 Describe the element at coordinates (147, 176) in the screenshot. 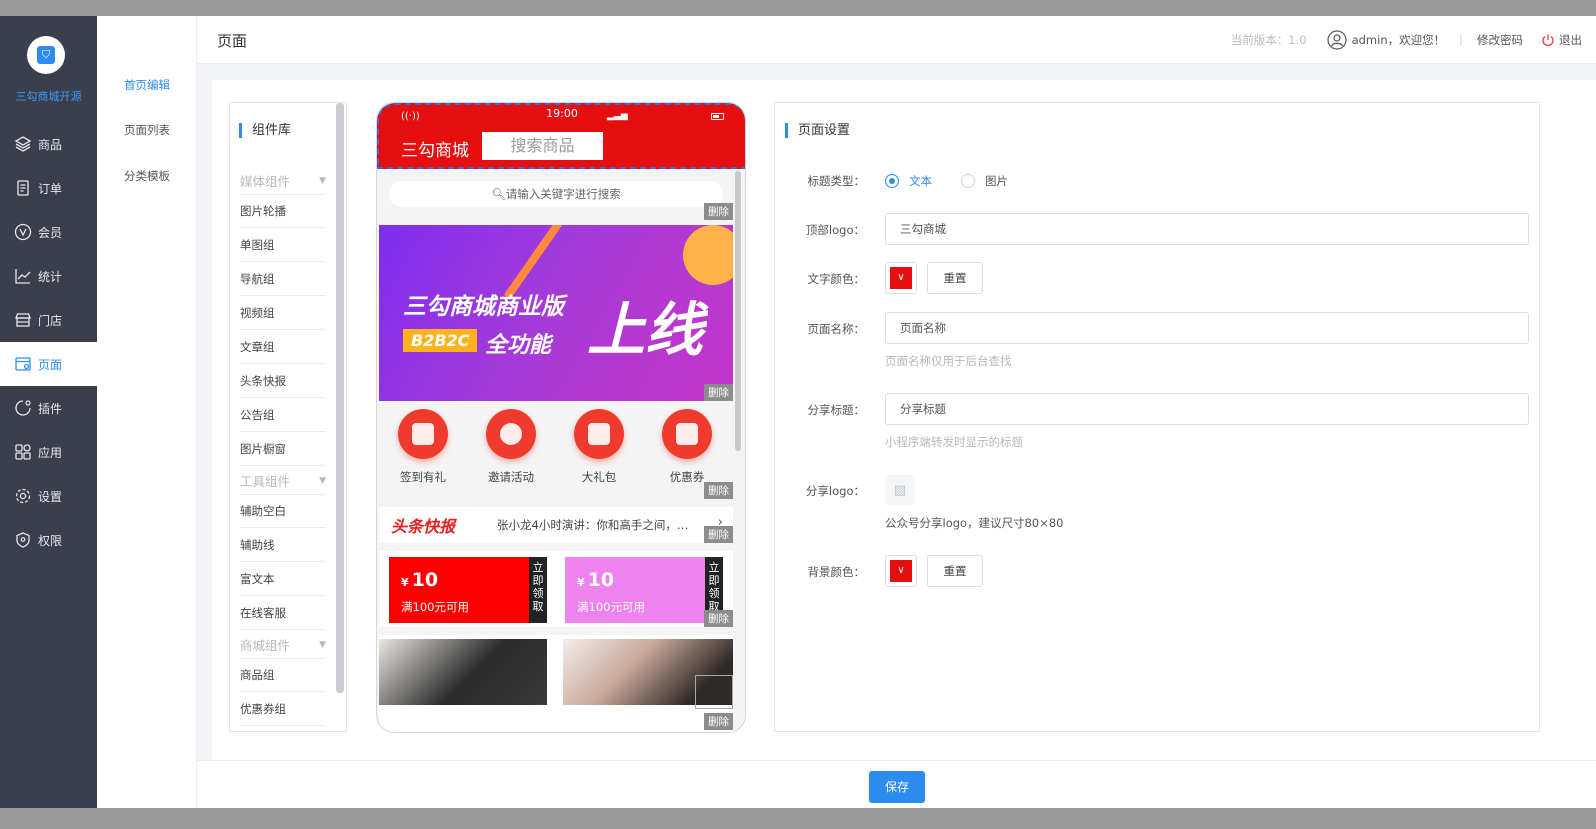

I see `subnav-item-category-template: 分类模板` at that location.